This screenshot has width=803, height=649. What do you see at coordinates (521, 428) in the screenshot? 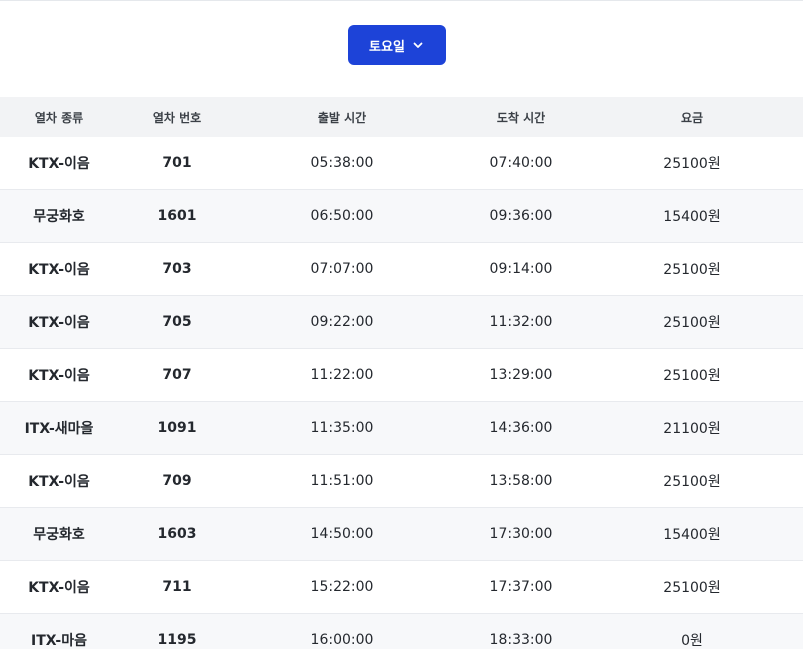
I see `cell-arrival-time: 14:36:00` at bounding box center [521, 428].